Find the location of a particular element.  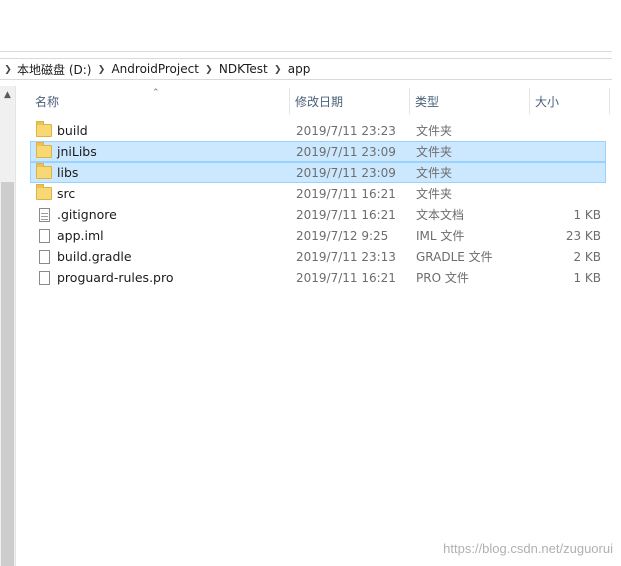

file-name: src is located at coordinates (177, 193).